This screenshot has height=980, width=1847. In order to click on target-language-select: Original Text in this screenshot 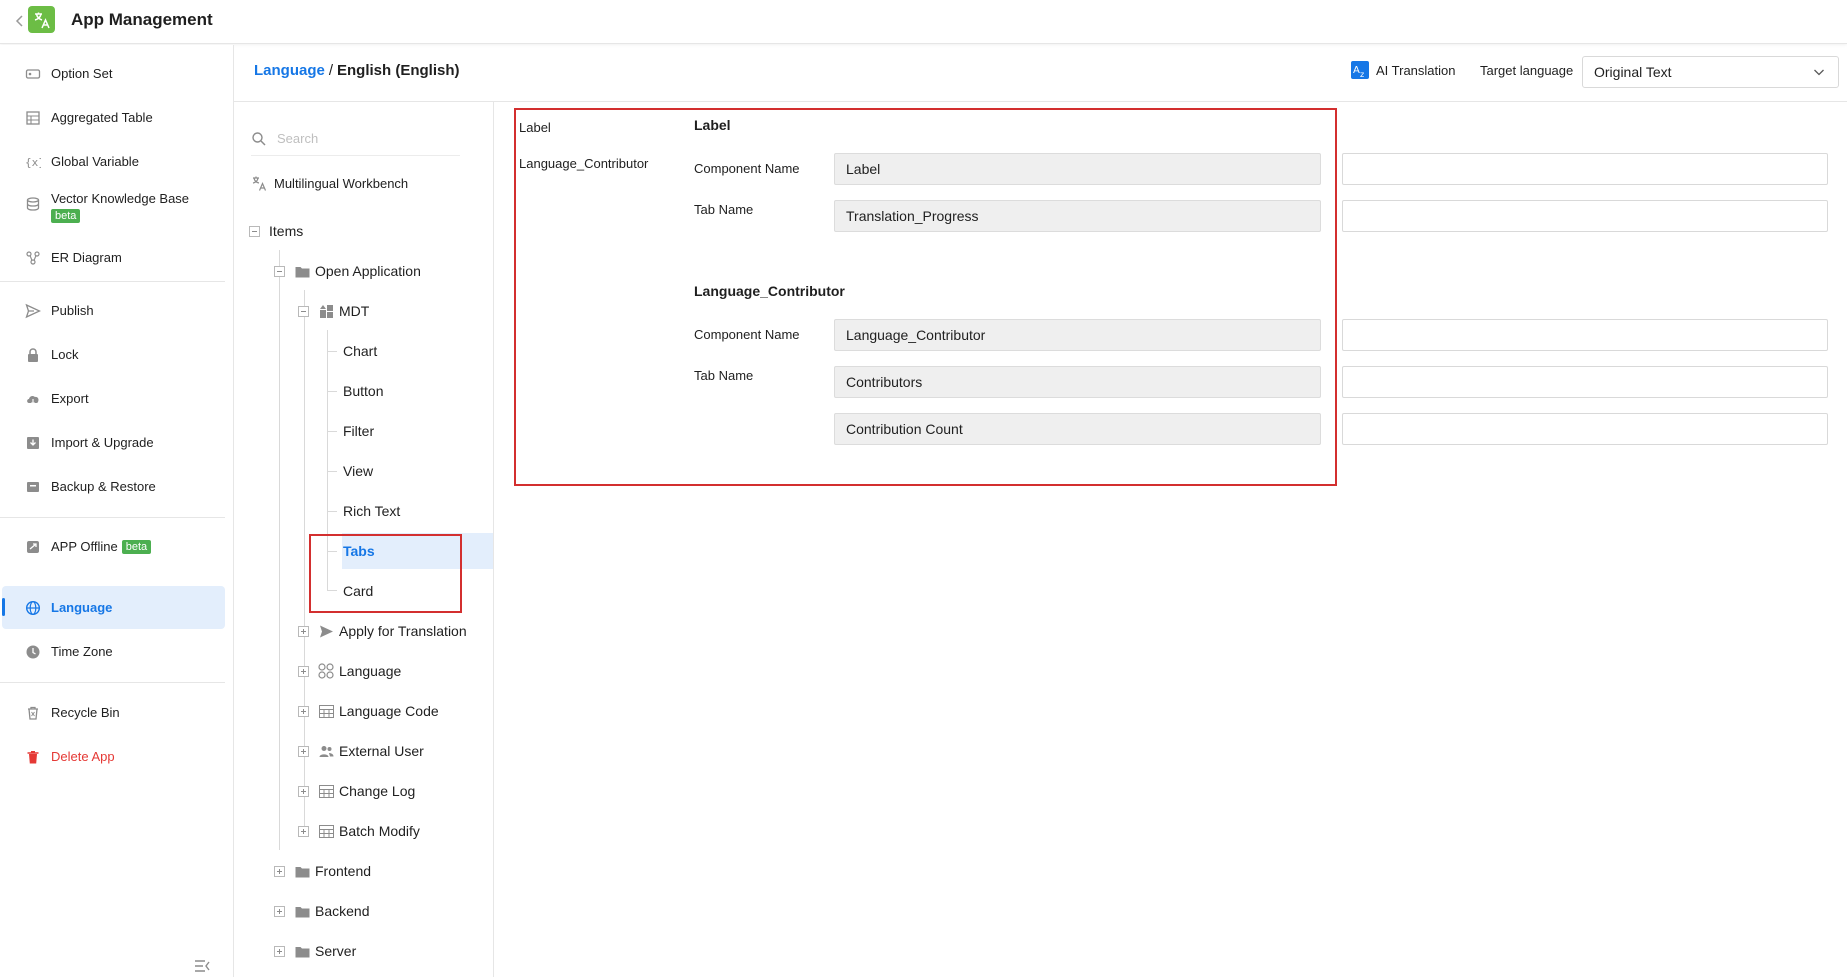, I will do `click(1710, 72)`.